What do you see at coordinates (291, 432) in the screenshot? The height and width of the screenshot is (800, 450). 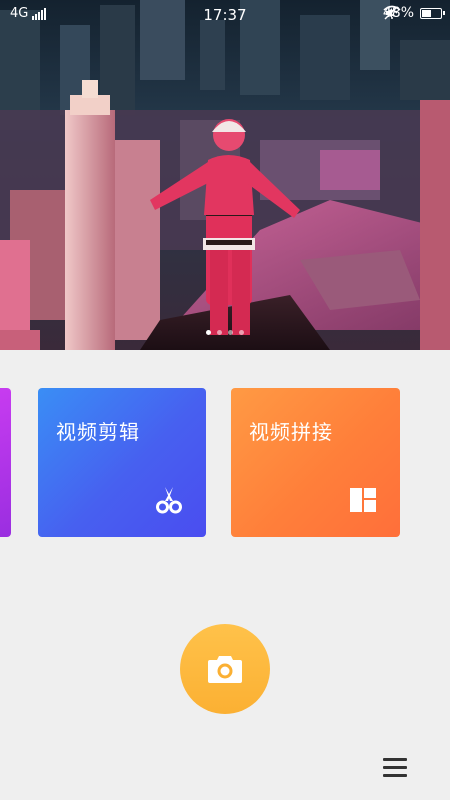 I see `video-splice-label: 视频拼接` at bounding box center [291, 432].